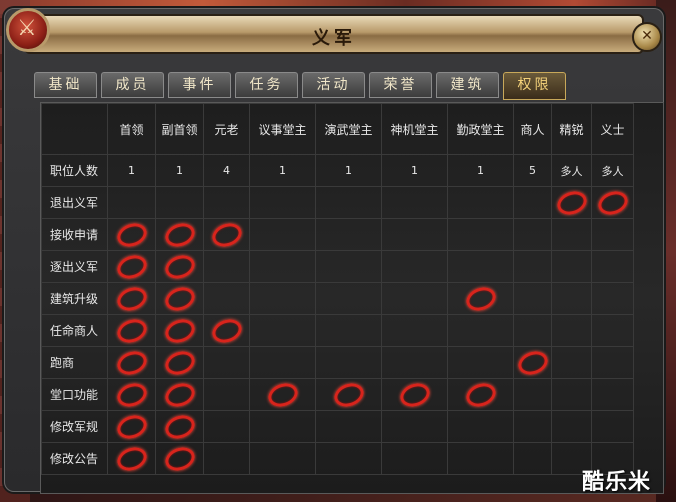 The width and height of the screenshot is (676, 502). What do you see at coordinates (400, 85) in the screenshot?
I see `tab-5: 荣誉` at bounding box center [400, 85].